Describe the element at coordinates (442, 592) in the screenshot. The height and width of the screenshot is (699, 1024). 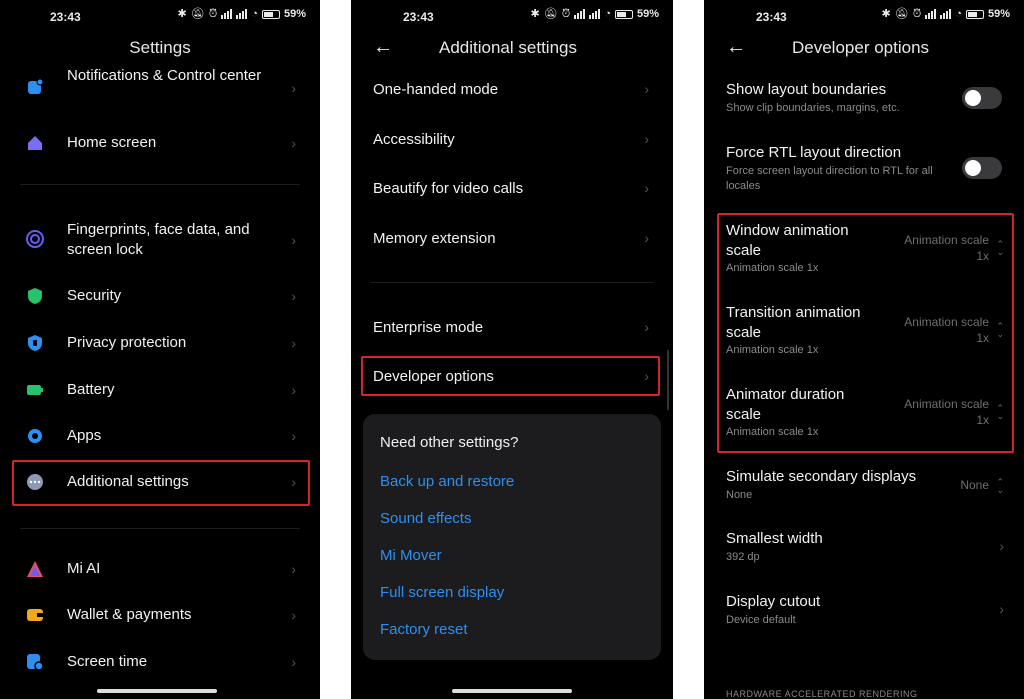
I see `link-full-screen-display: Full screen display` at that location.